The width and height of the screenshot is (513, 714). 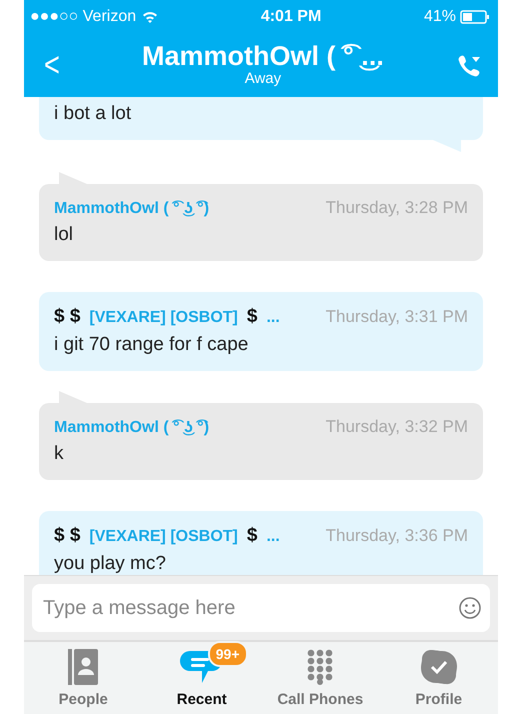 What do you see at coordinates (110, 564) in the screenshot?
I see `message-text: you play mc?` at bounding box center [110, 564].